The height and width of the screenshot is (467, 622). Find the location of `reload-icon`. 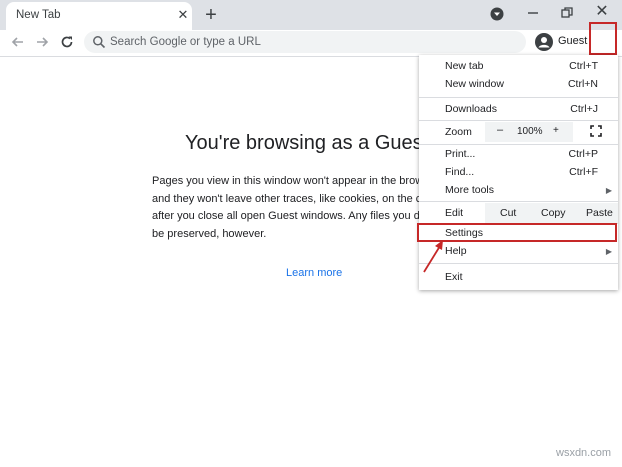

reload-icon is located at coordinates (67, 42).